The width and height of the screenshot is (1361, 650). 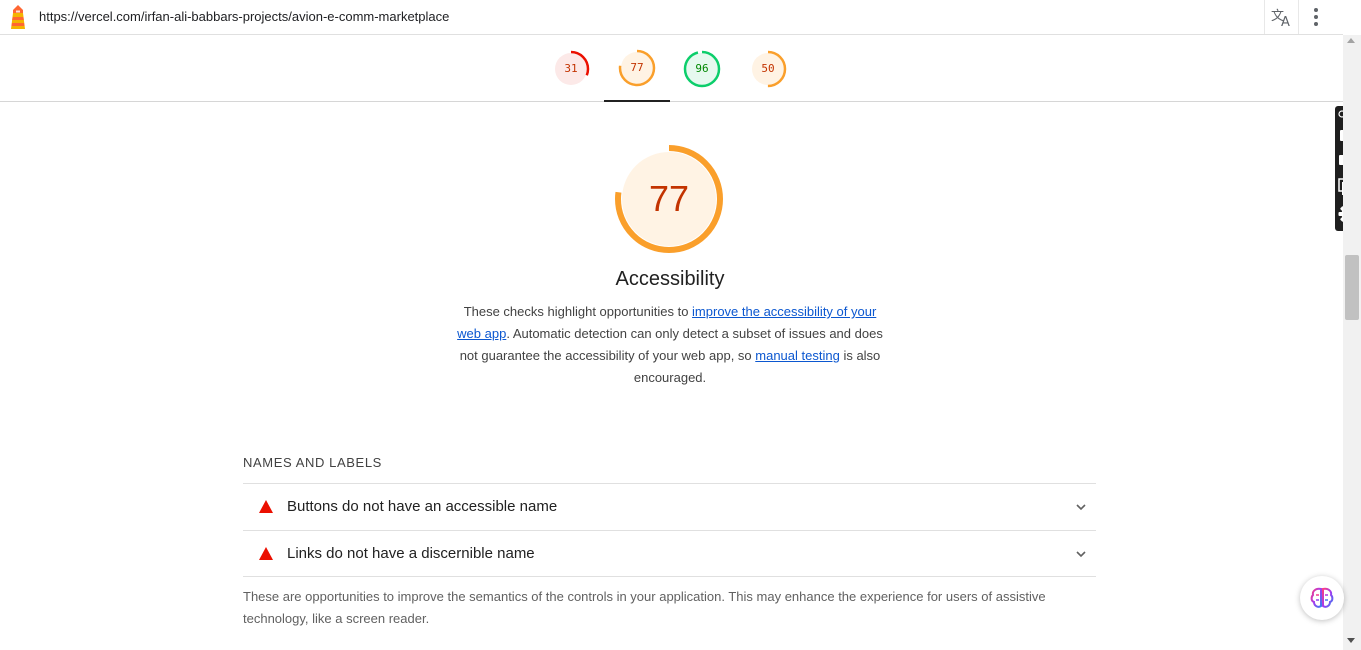 I want to click on category-score-gauge: 77, so click(x=669, y=199).